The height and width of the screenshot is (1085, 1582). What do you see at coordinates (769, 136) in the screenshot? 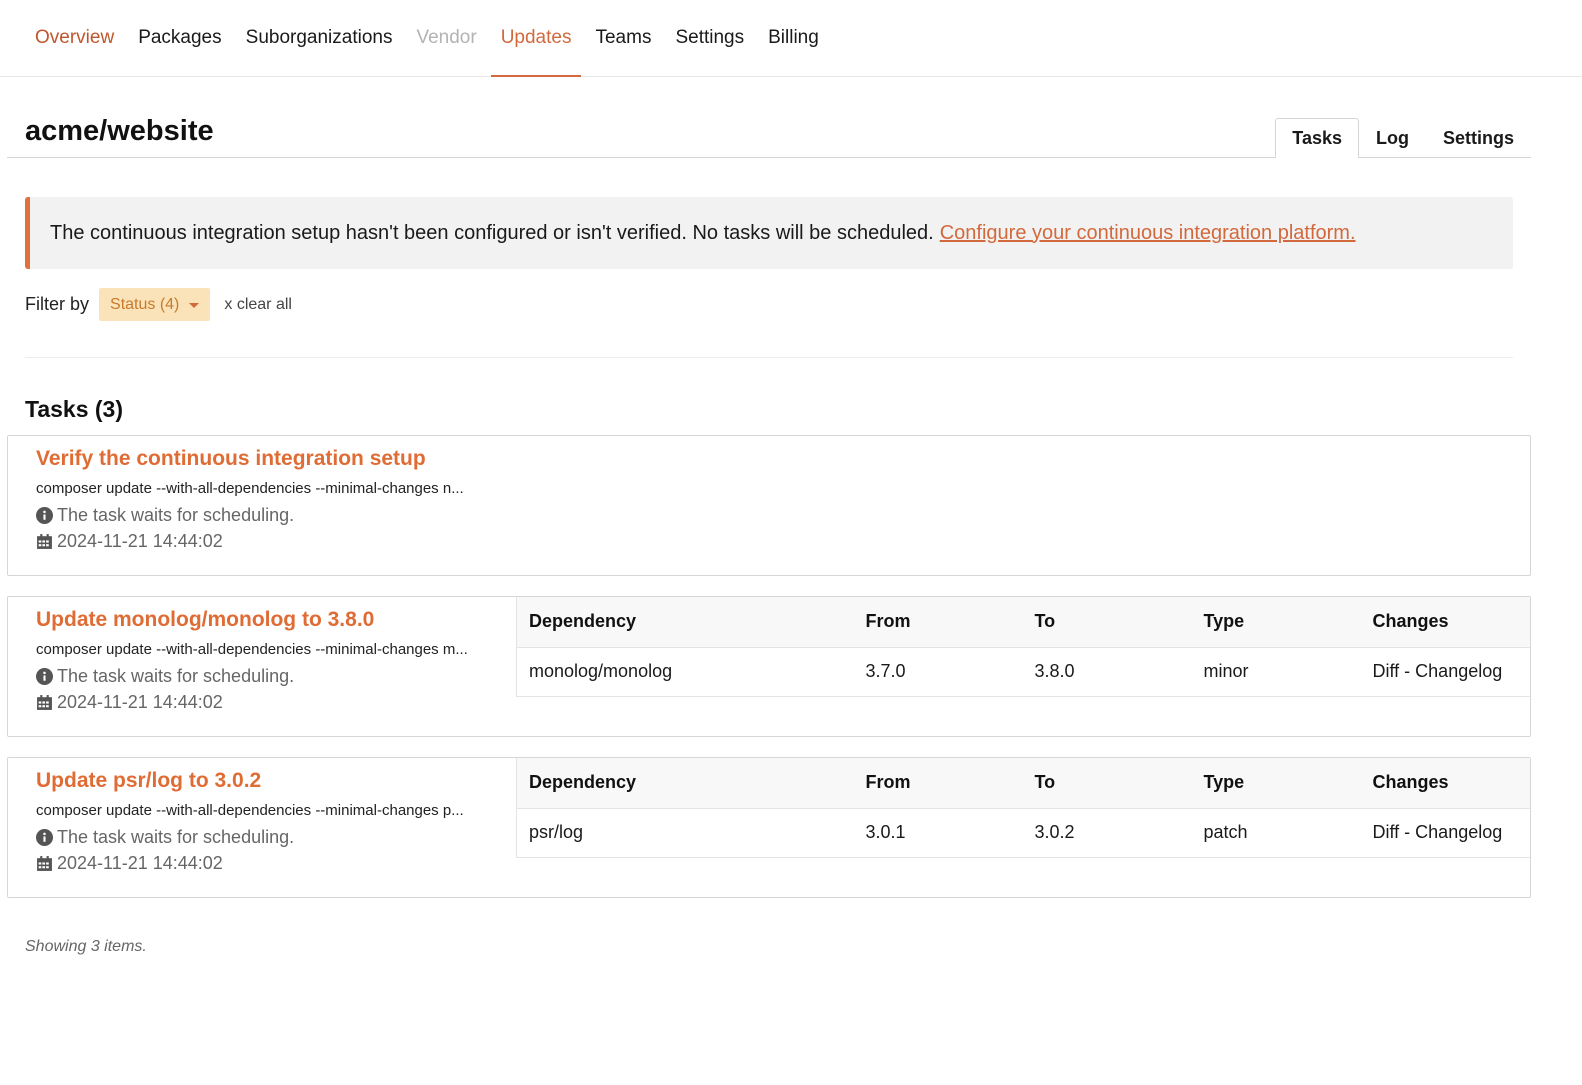
I see `page-header: acme/website Tasks Log Settings` at bounding box center [769, 136].